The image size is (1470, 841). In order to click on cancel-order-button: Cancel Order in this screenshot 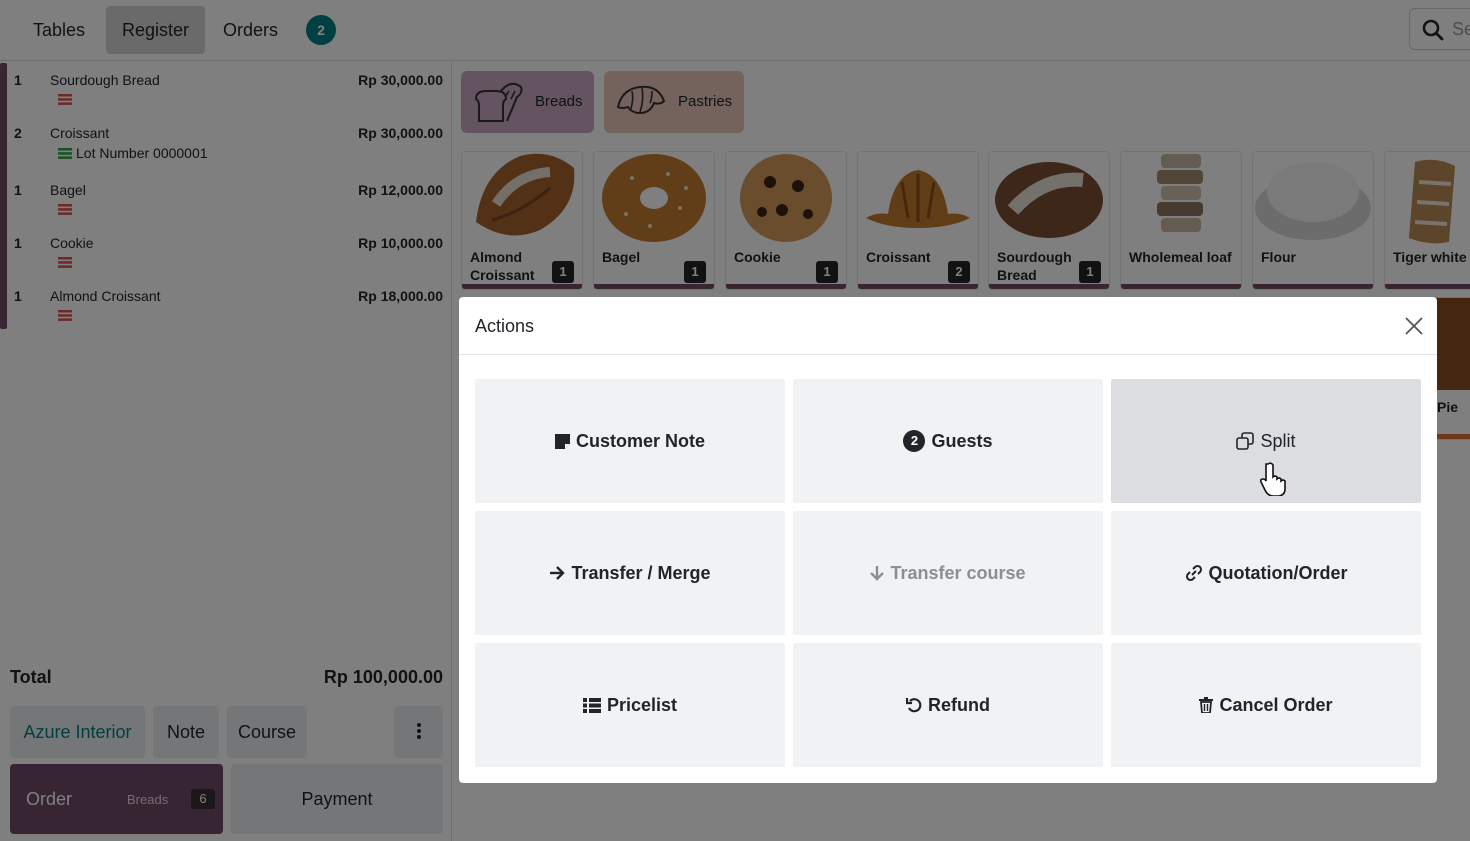, I will do `click(1266, 705)`.